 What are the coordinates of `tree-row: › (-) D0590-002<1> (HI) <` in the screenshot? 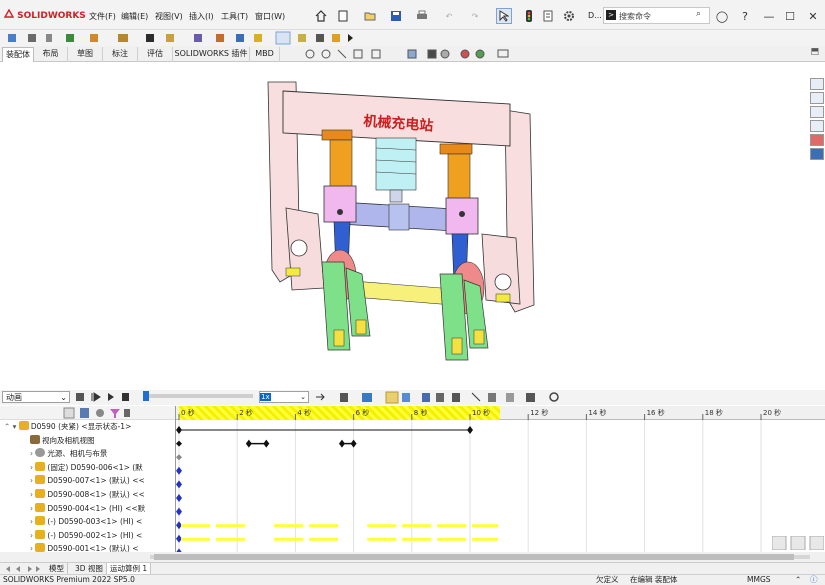 It's located at (86, 535).